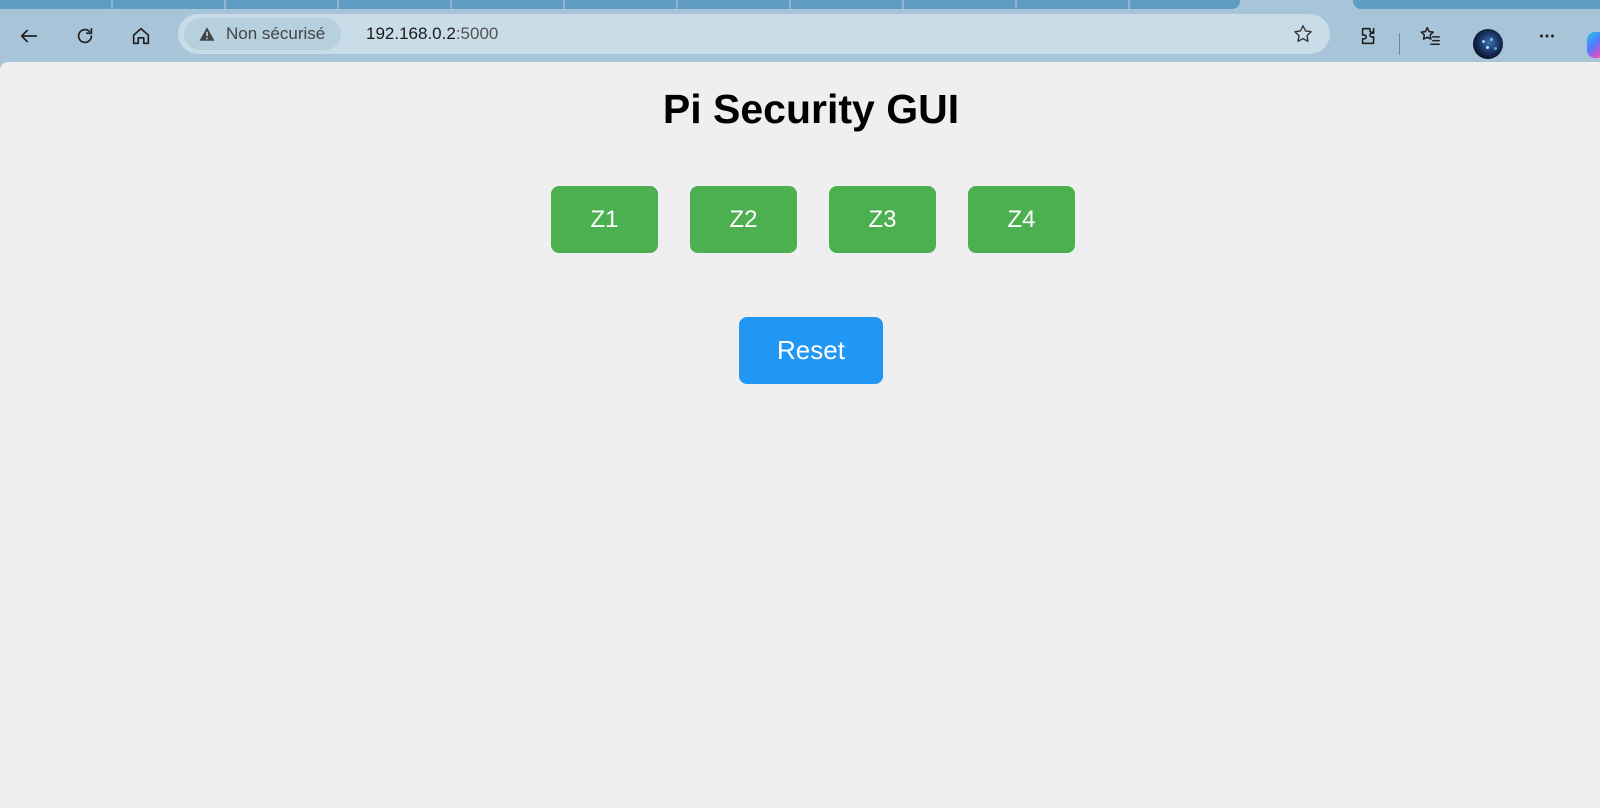  Describe the element at coordinates (813, 219) in the screenshot. I see `zone-buttons: Z1 Z2 Z3 Z4` at that location.